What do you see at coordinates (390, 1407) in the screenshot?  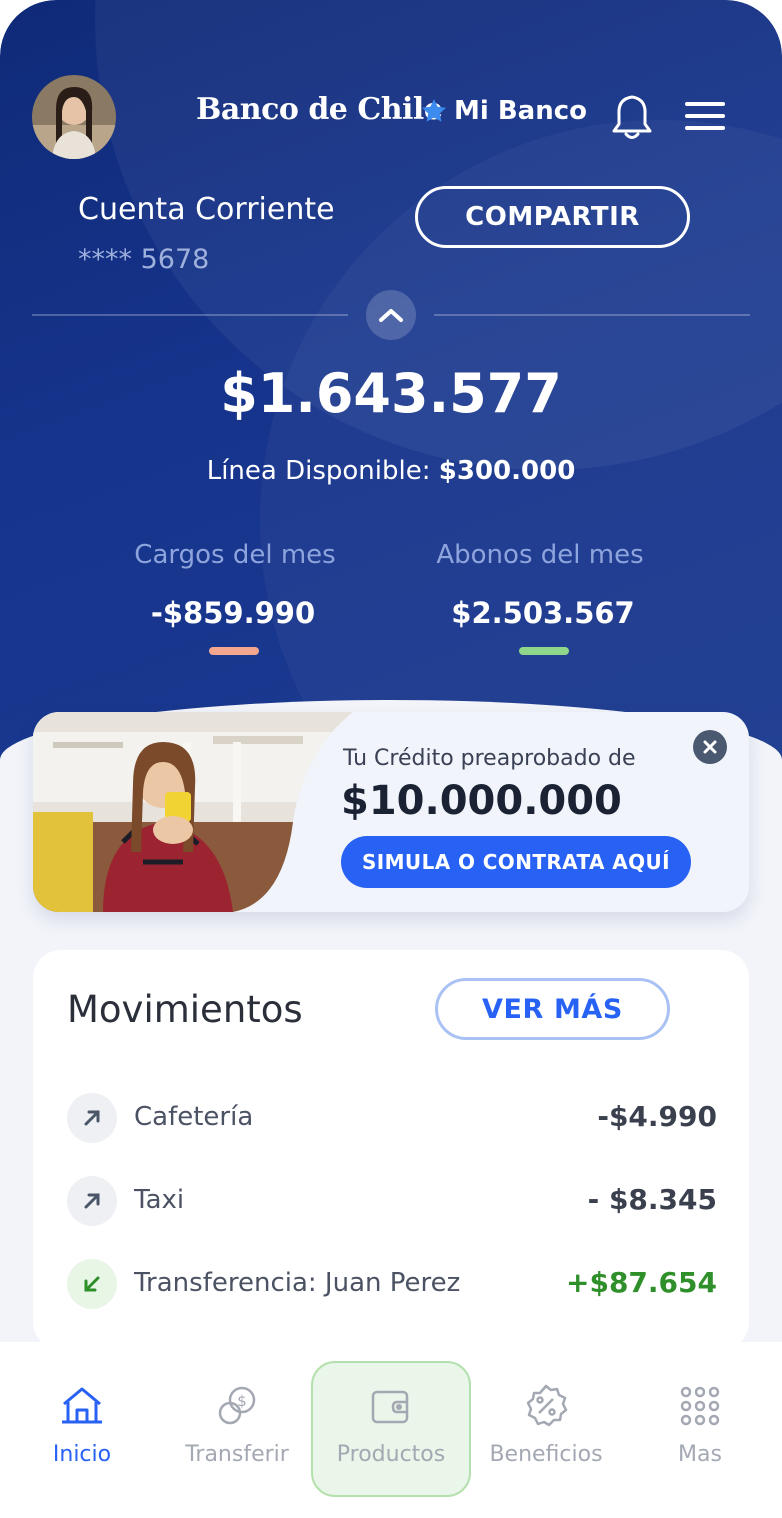 I see `wallet-icon` at bounding box center [390, 1407].